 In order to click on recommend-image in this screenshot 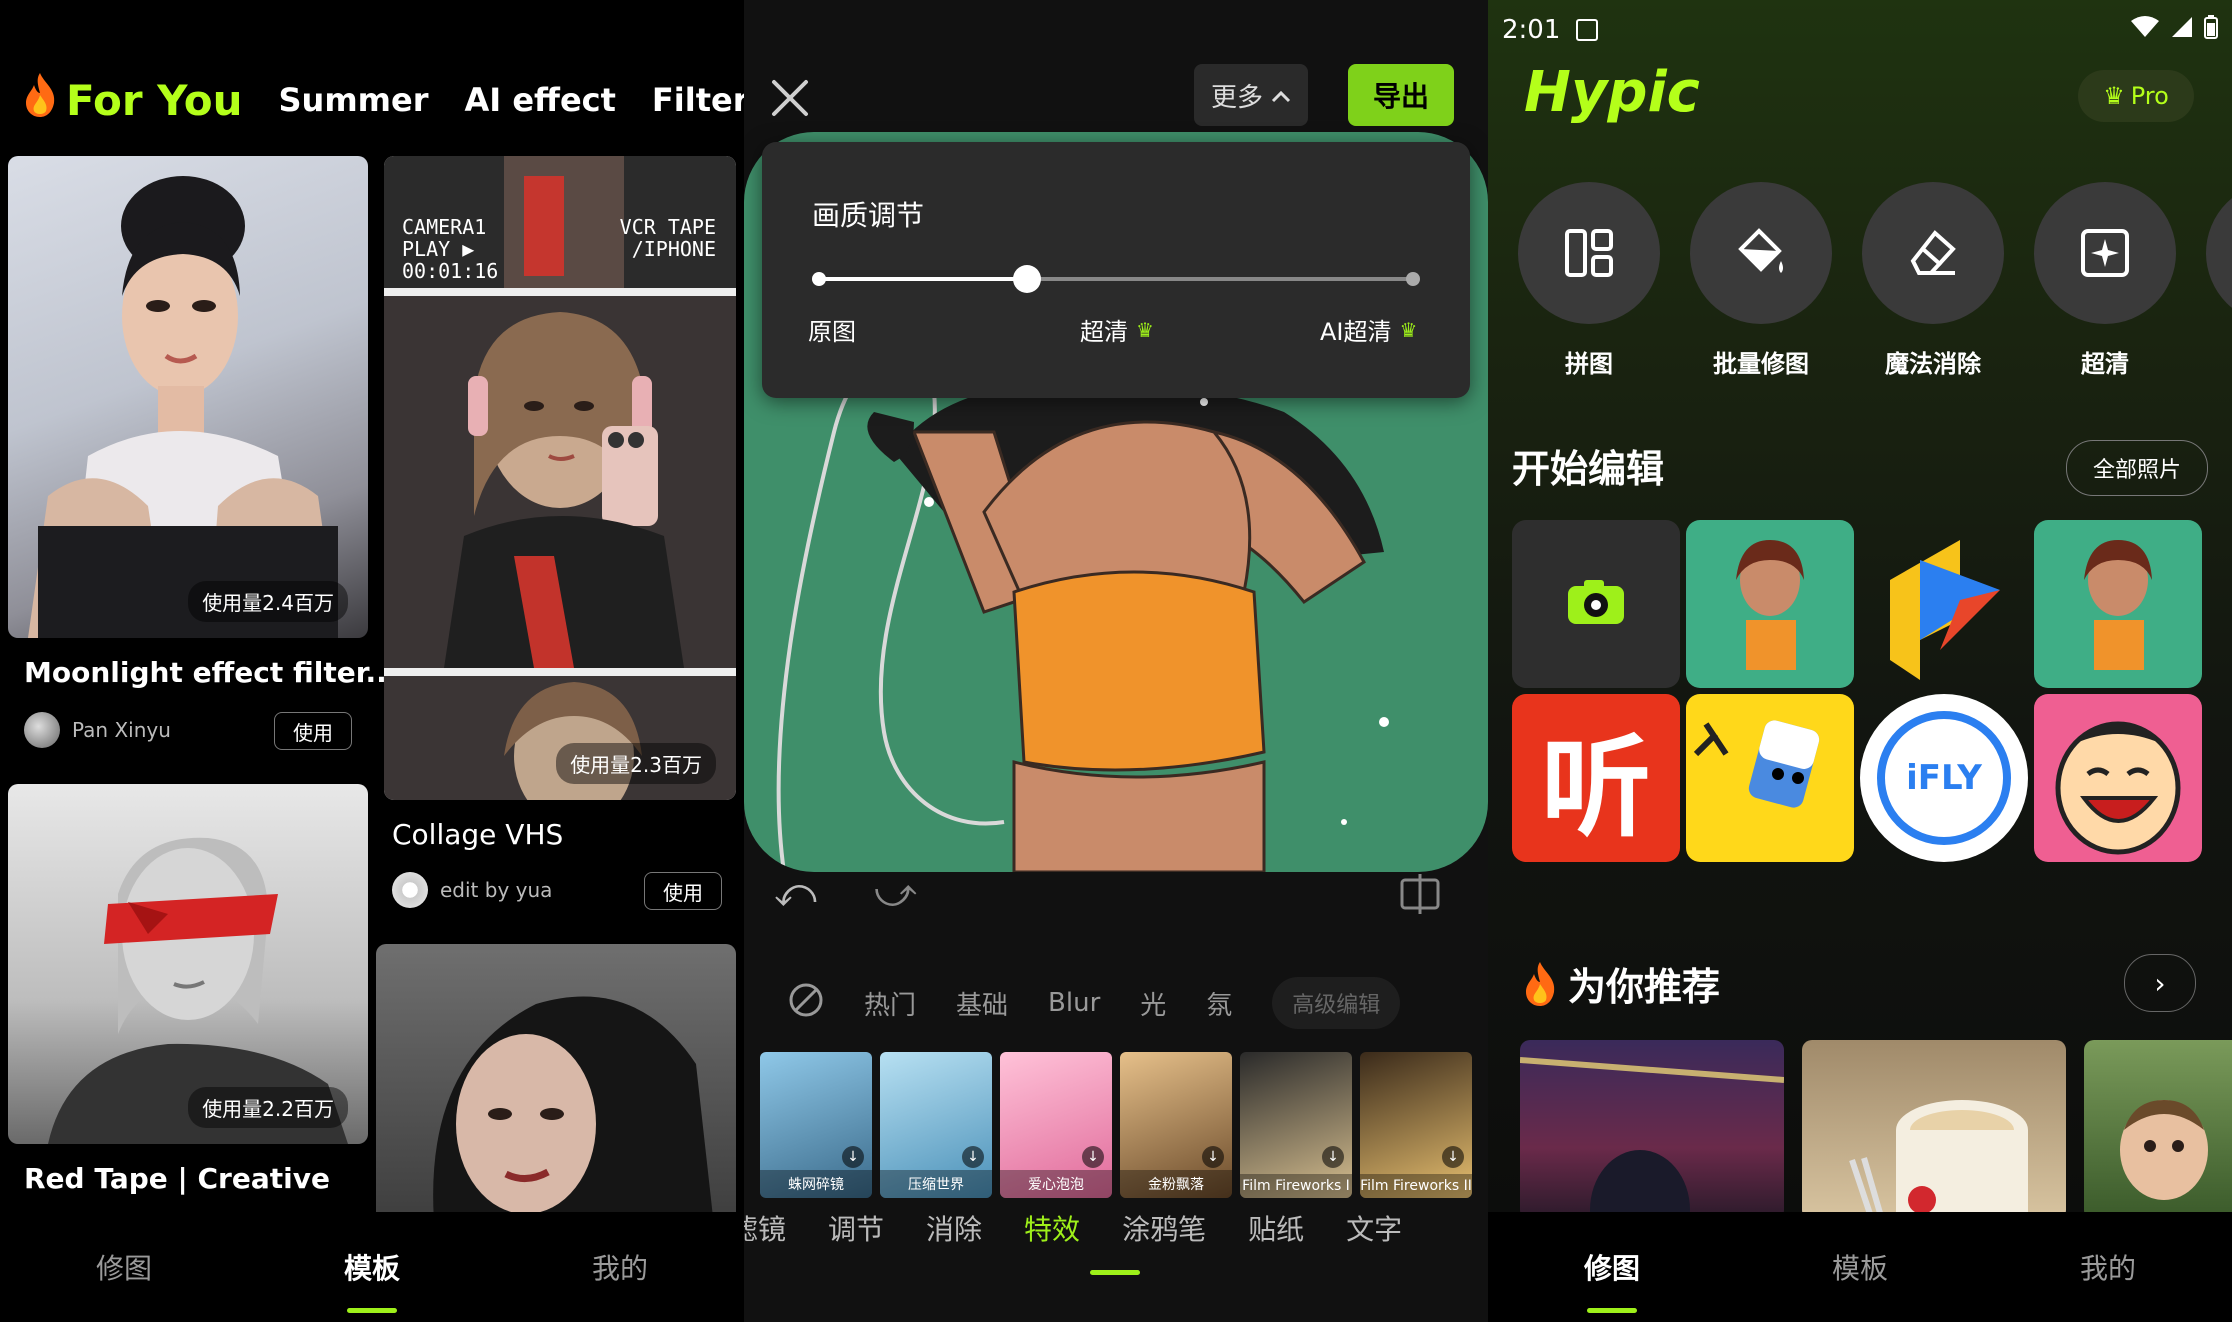, I will do `click(1938, 1160)`.